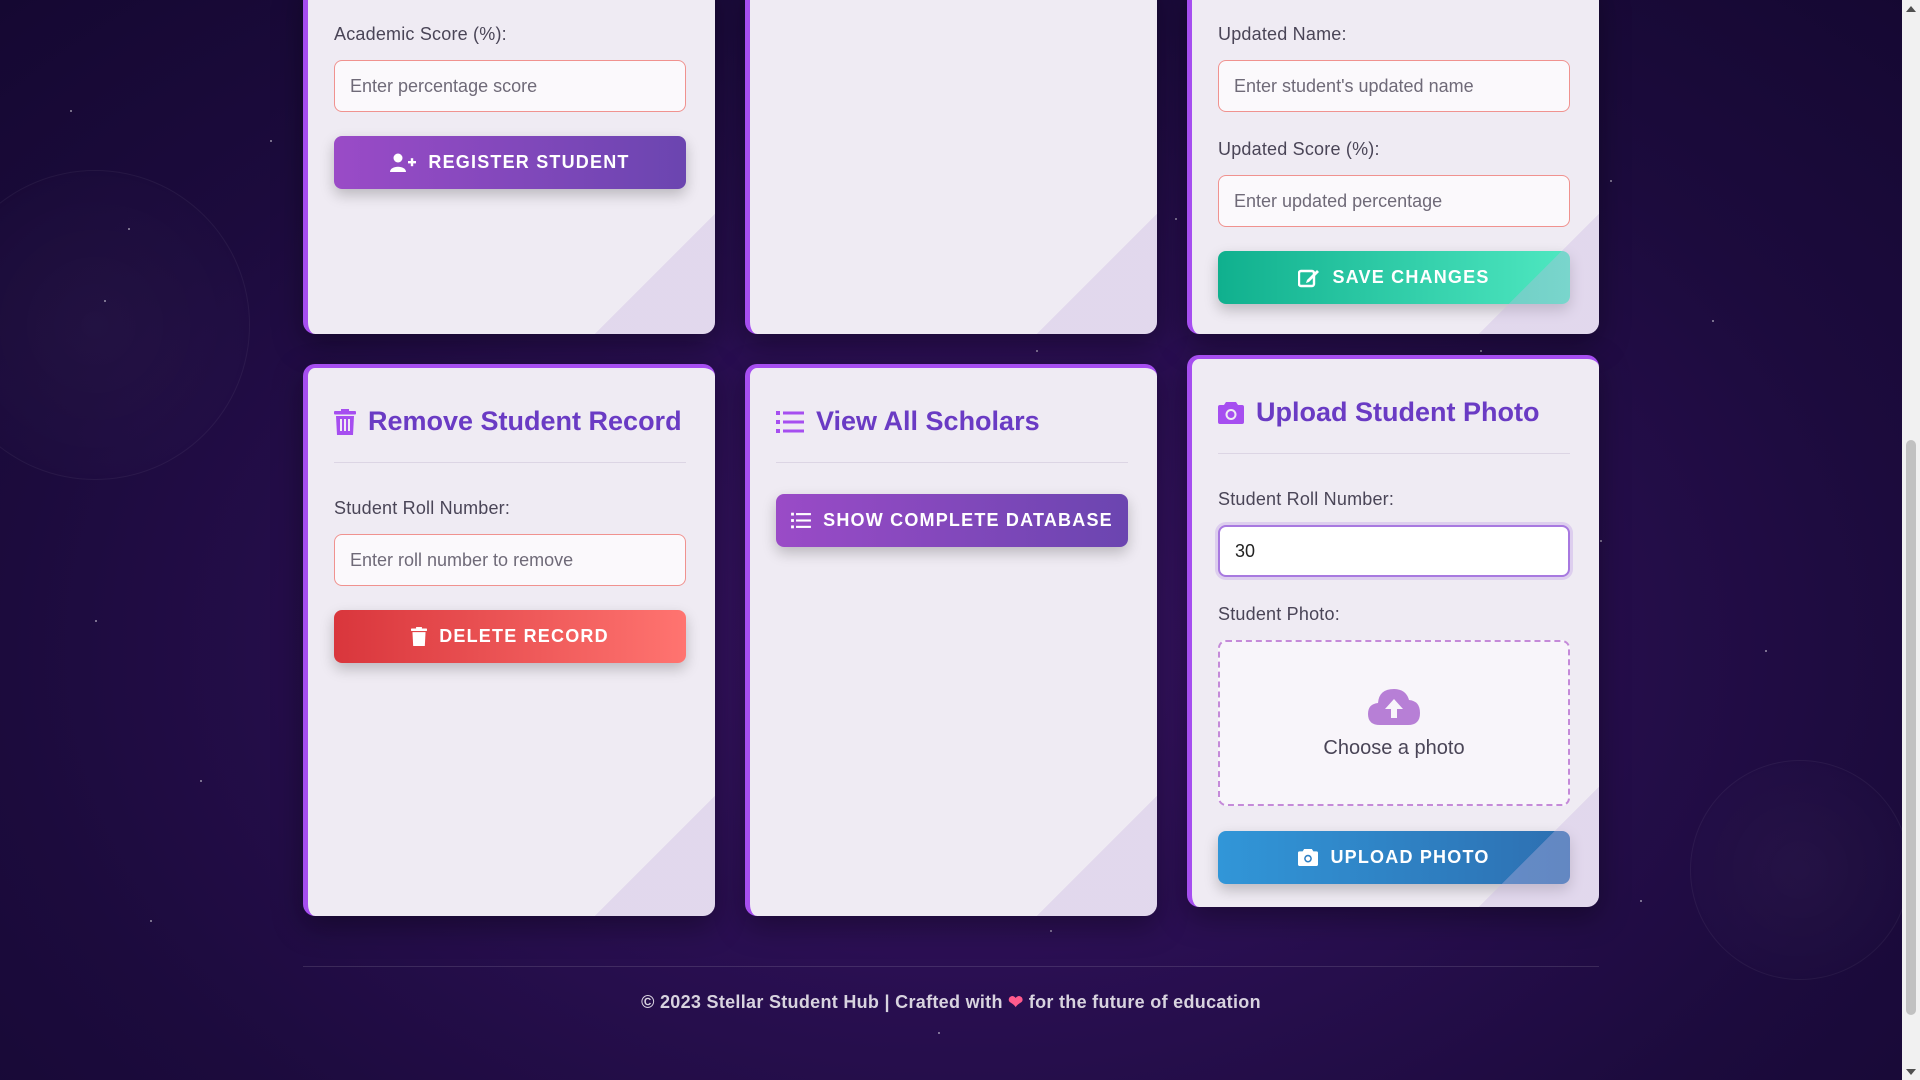 The width and height of the screenshot is (1920, 1080). I want to click on remove-roll-input, so click(510, 560).